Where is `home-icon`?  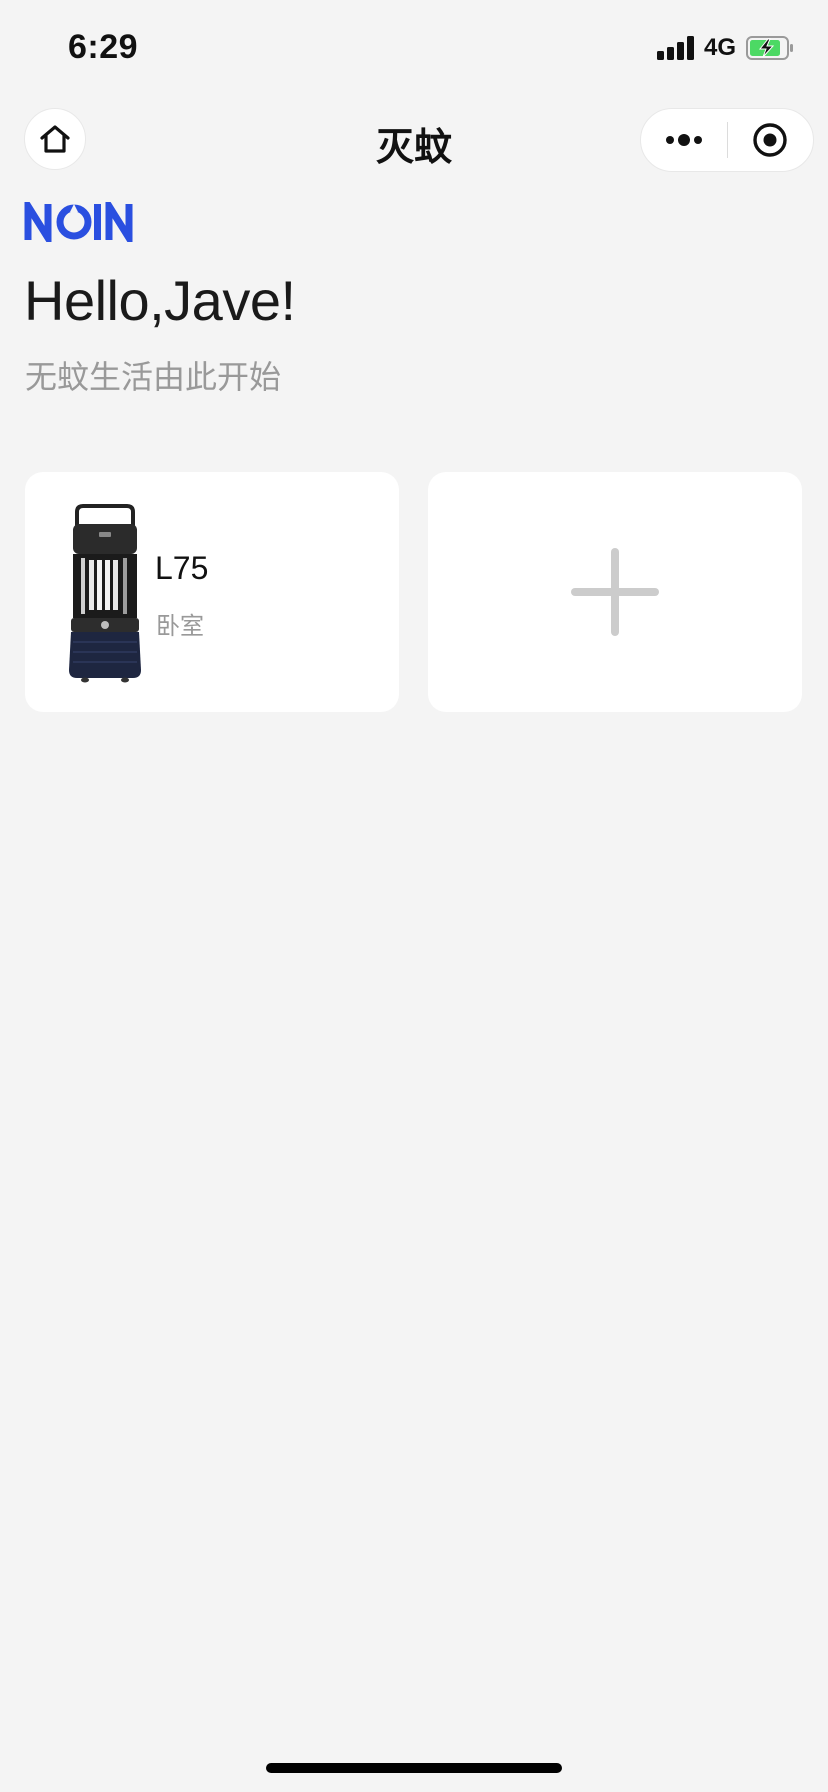
home-icon is located at coordinates (55, 139).